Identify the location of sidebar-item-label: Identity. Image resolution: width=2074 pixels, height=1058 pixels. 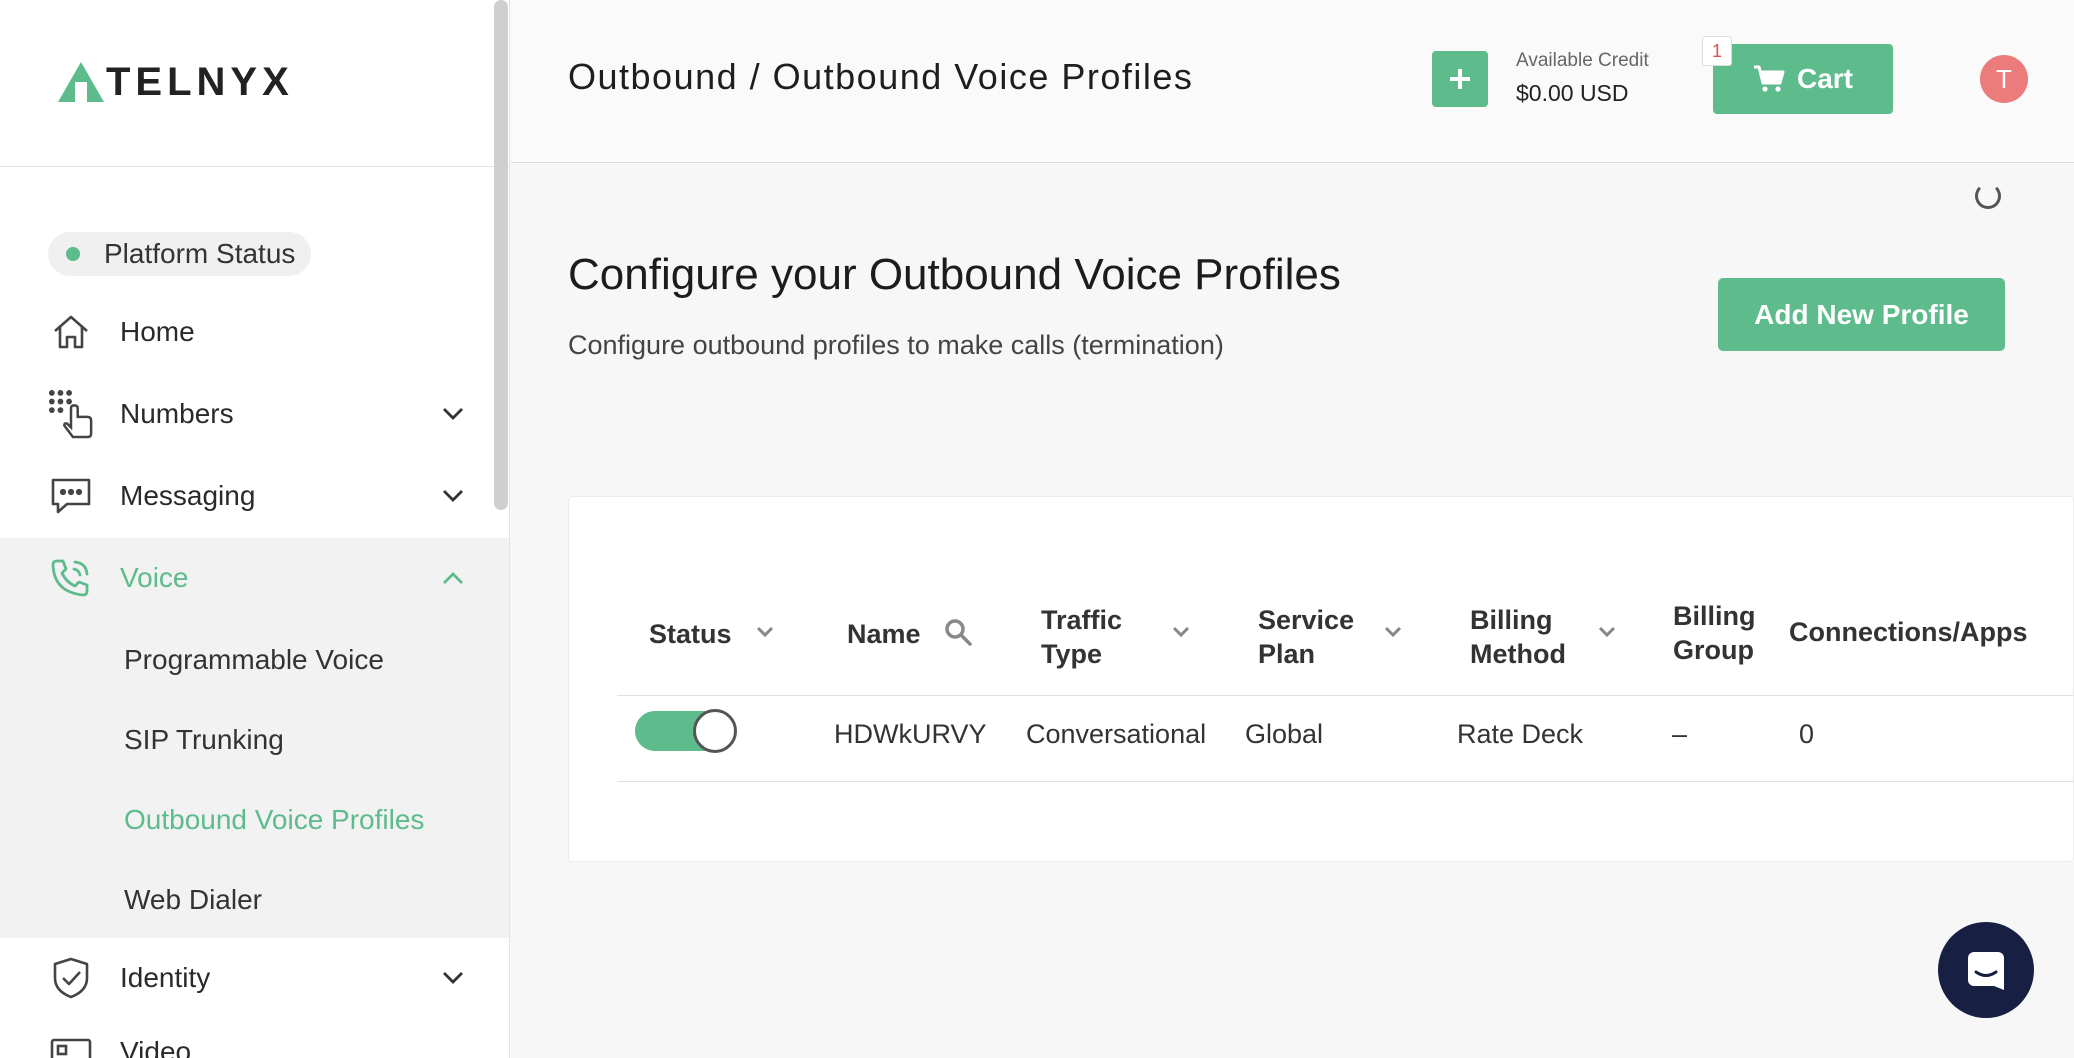
(165, 977).